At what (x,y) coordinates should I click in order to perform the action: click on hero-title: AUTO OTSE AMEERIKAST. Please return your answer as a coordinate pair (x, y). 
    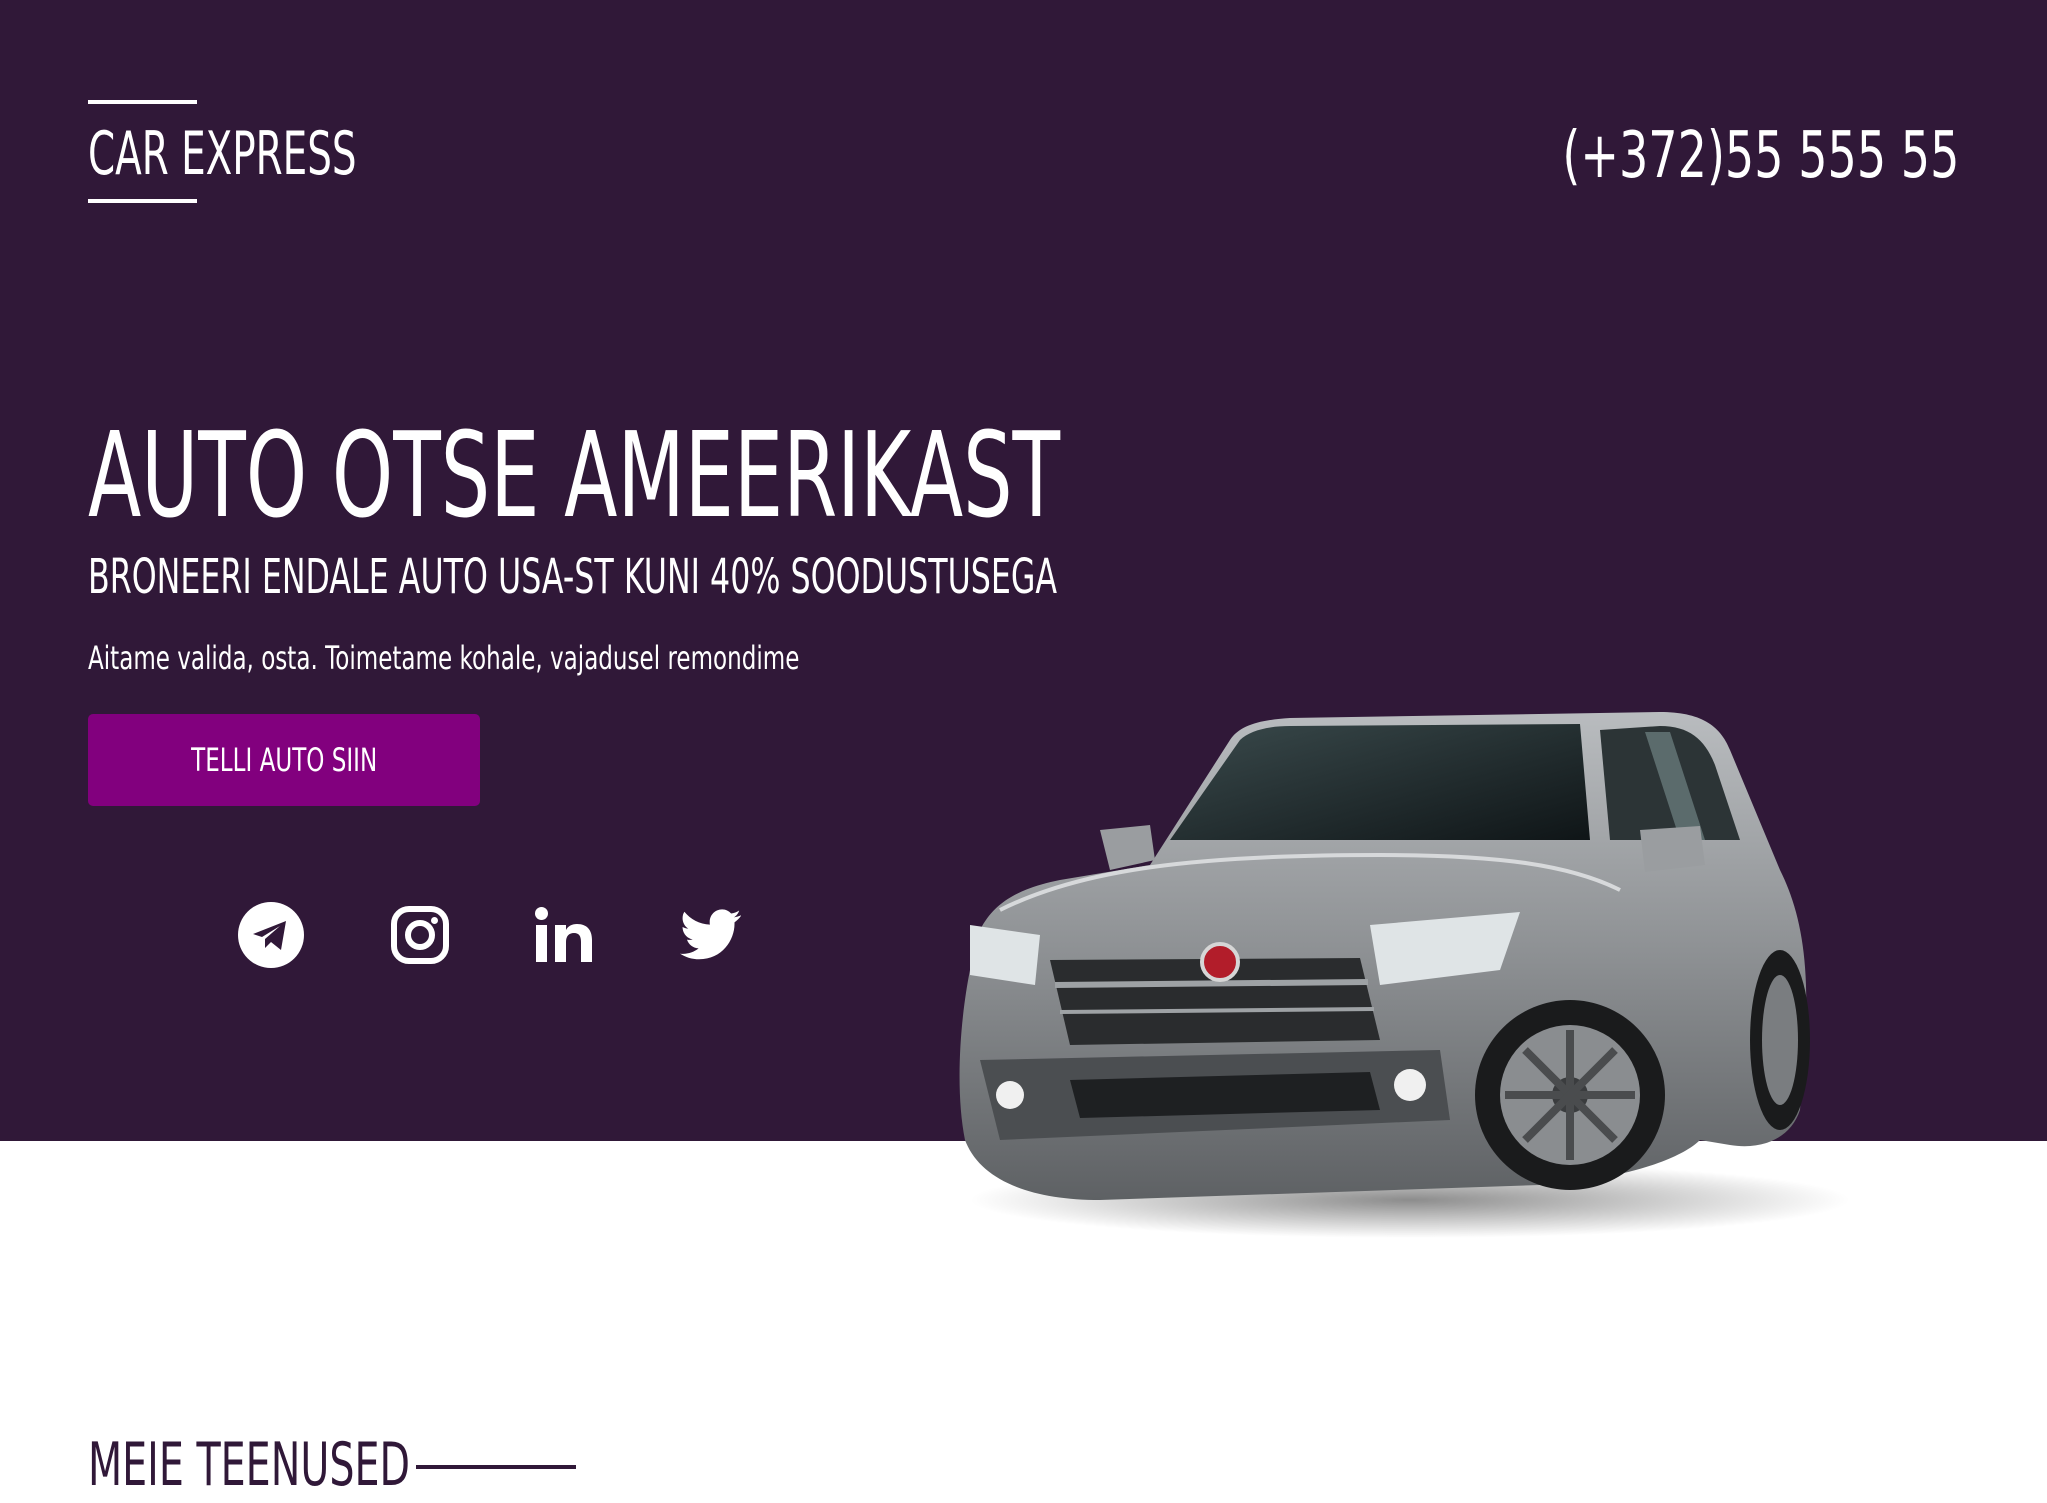
    Looking at the image, I should click on (574, 475).